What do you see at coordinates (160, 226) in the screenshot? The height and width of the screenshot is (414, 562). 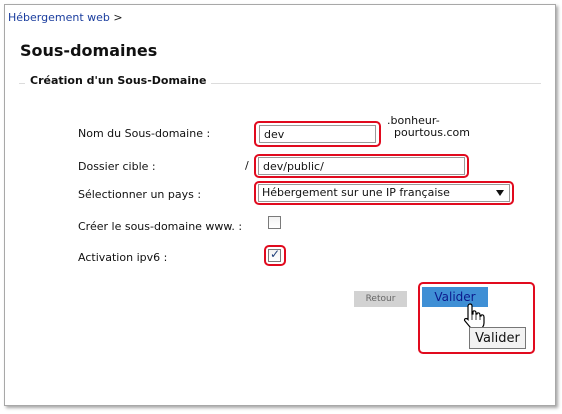 I see `www-label: Créer le sous-domaine www. :` at bounding box center [160, 226].